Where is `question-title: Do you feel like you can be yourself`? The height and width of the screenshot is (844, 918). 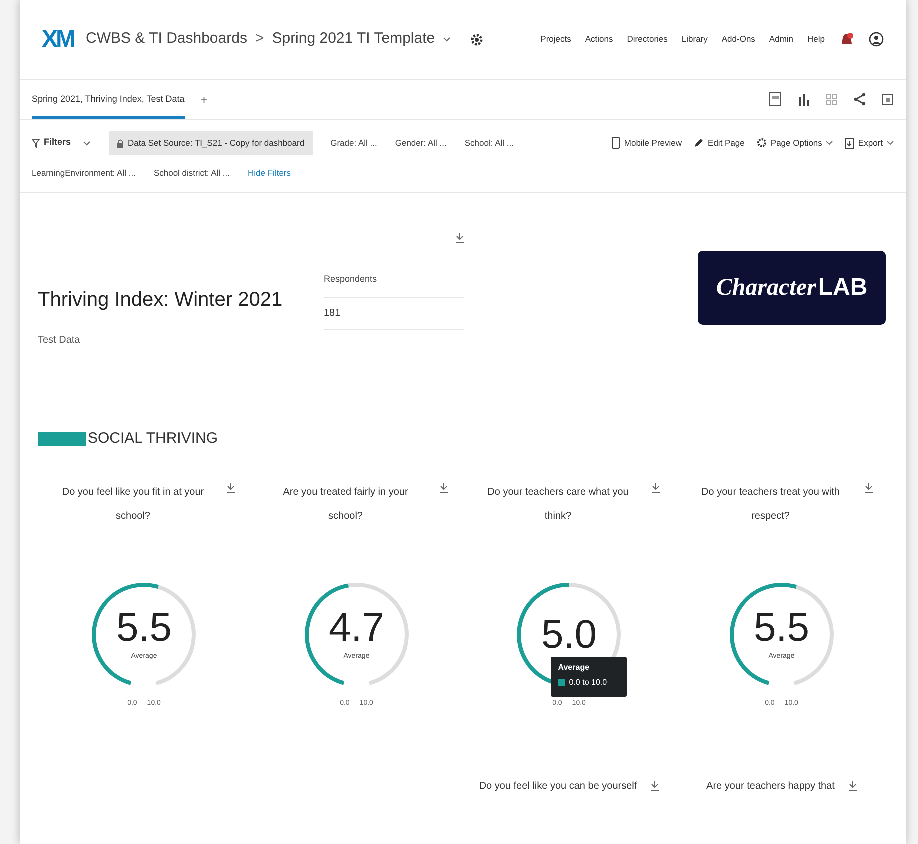
question-title: Do you feel like you can be yourself is located at coordinates (558, 787).